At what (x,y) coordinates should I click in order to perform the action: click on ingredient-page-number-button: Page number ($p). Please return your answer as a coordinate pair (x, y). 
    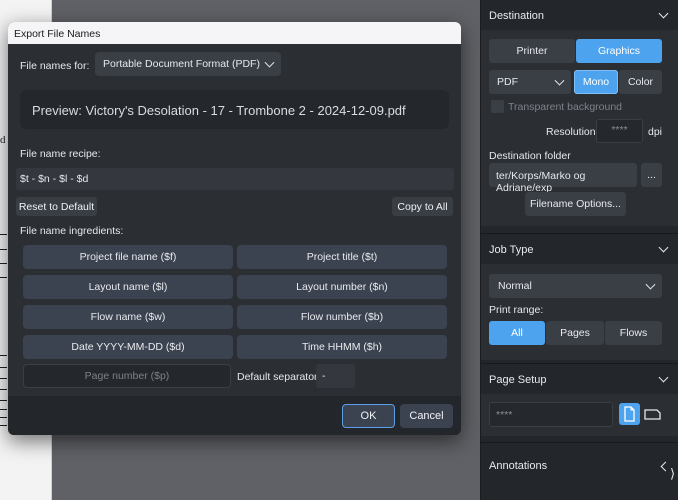
    Looking at the image, I should click on (127, 376).